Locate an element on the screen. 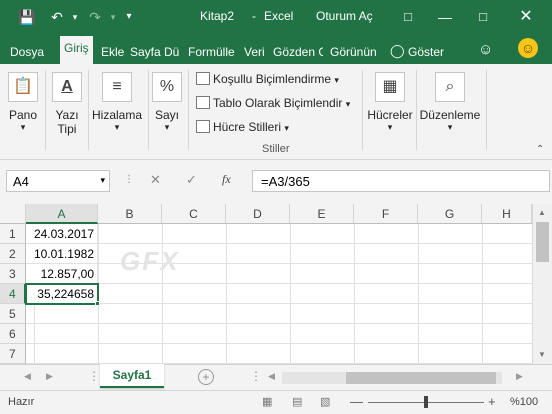  share-person-icon: ☺ is located at coordinates (485, 49).